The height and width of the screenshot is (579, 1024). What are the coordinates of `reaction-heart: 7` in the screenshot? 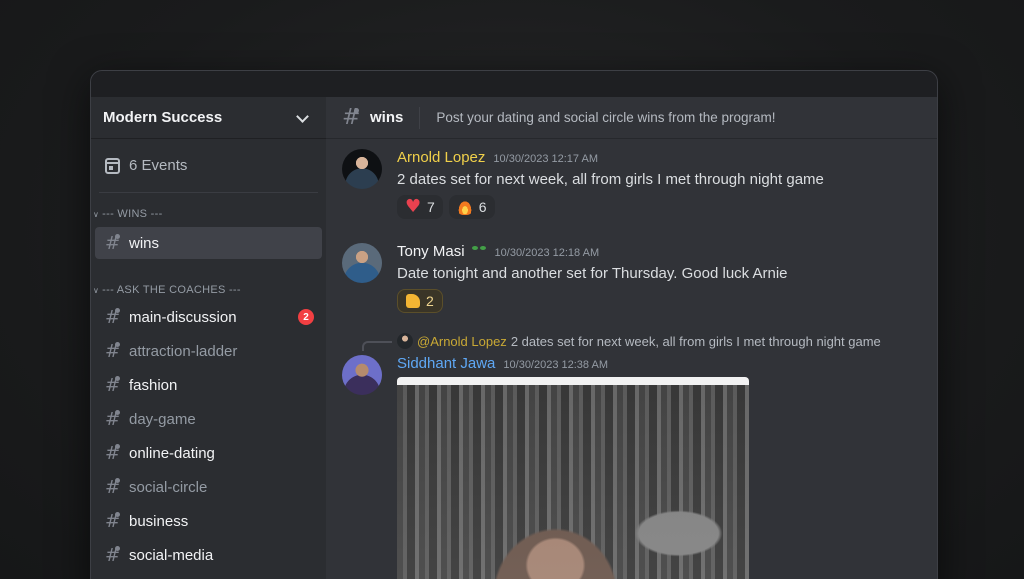 It's located at (420, 207).